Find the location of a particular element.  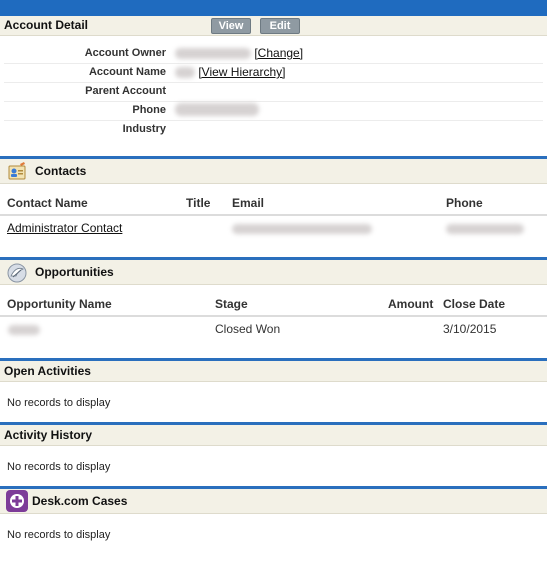

redacted-account-name is located at coordinates (185, 73).